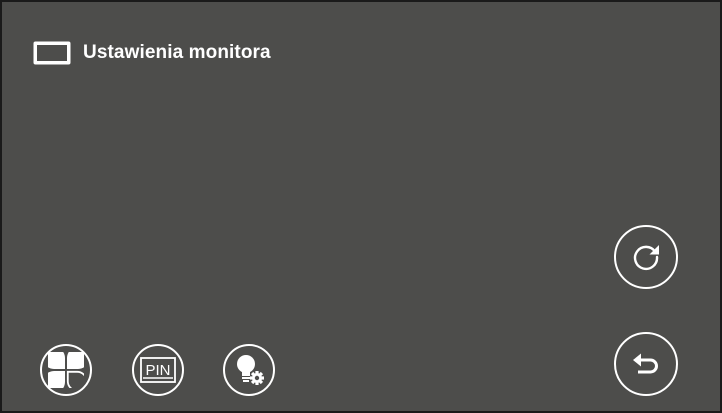  What do you see at coordinates (177, 52) in the screenshot?
I see `page-title: Ustawienia monitora` at bounding box center [177, 52].